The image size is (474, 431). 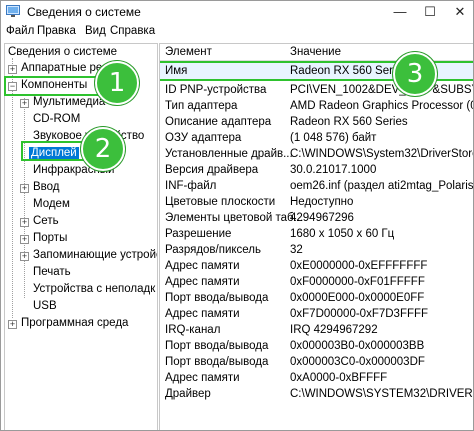 I want to click on tree-item-usb: USB, so click(x=45, y=306).